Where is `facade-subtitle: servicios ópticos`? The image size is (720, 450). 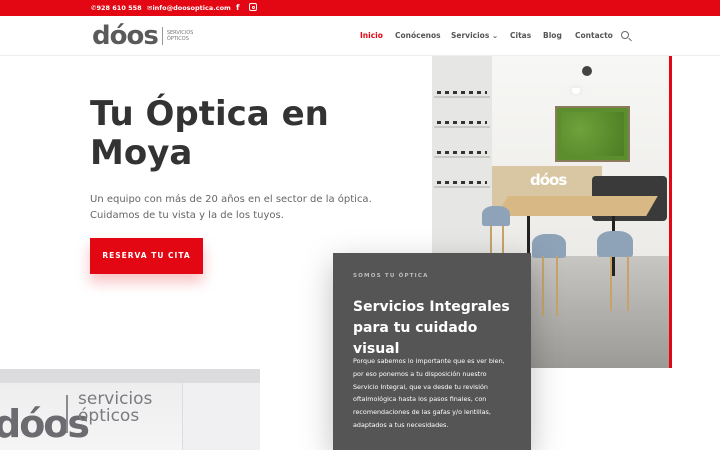 facade-subtitle: servicios ópticos is located at coordinates (115, 408).